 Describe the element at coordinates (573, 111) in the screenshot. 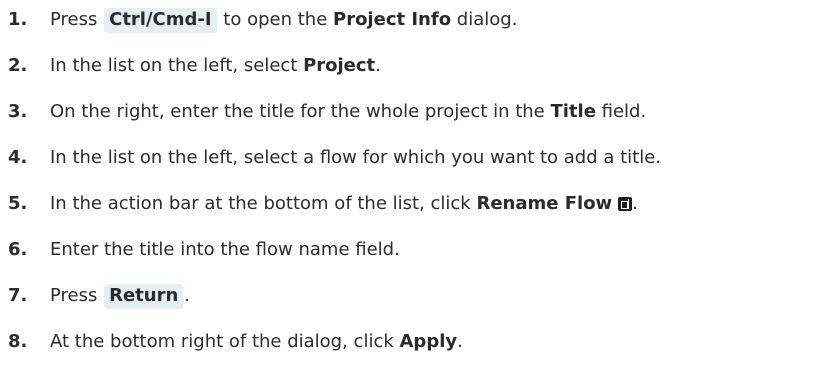

I see `ui-element-name: Title` at that location.